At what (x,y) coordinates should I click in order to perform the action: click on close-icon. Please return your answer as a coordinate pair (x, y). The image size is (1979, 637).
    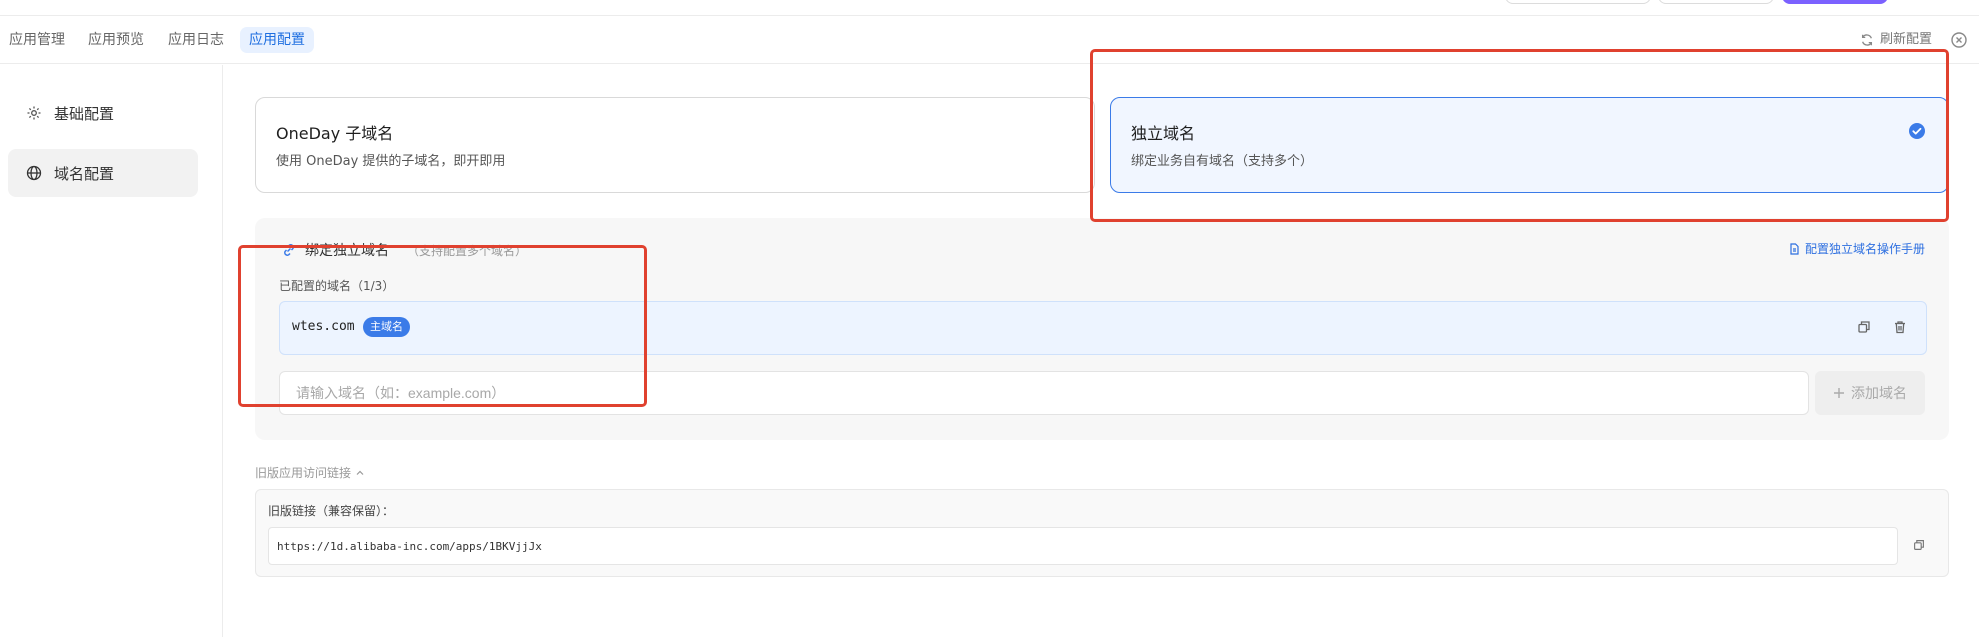
    Looking at the image, I should click on (1959, 40).